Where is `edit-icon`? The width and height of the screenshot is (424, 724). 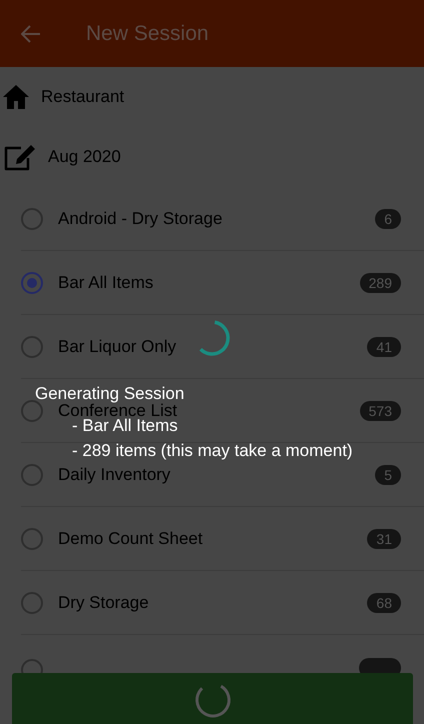
edit-icon is located at coordinates (19, 157).